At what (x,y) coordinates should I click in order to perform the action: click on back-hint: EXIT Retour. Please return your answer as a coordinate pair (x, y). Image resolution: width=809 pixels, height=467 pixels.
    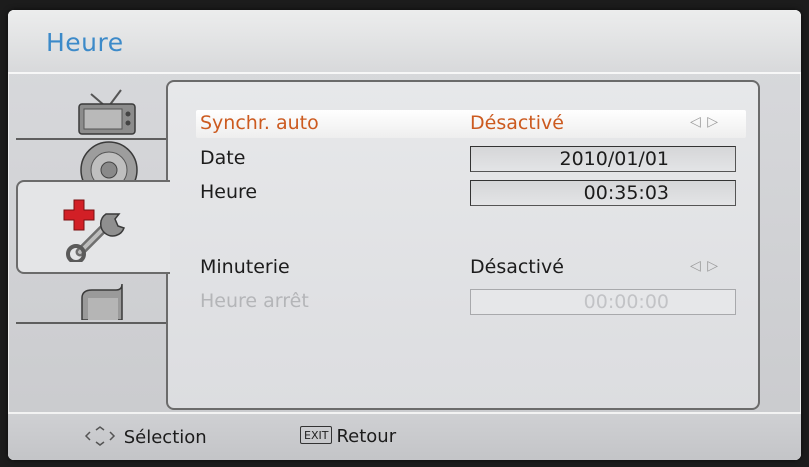
    Looking at the image, I should click on (348, 436).